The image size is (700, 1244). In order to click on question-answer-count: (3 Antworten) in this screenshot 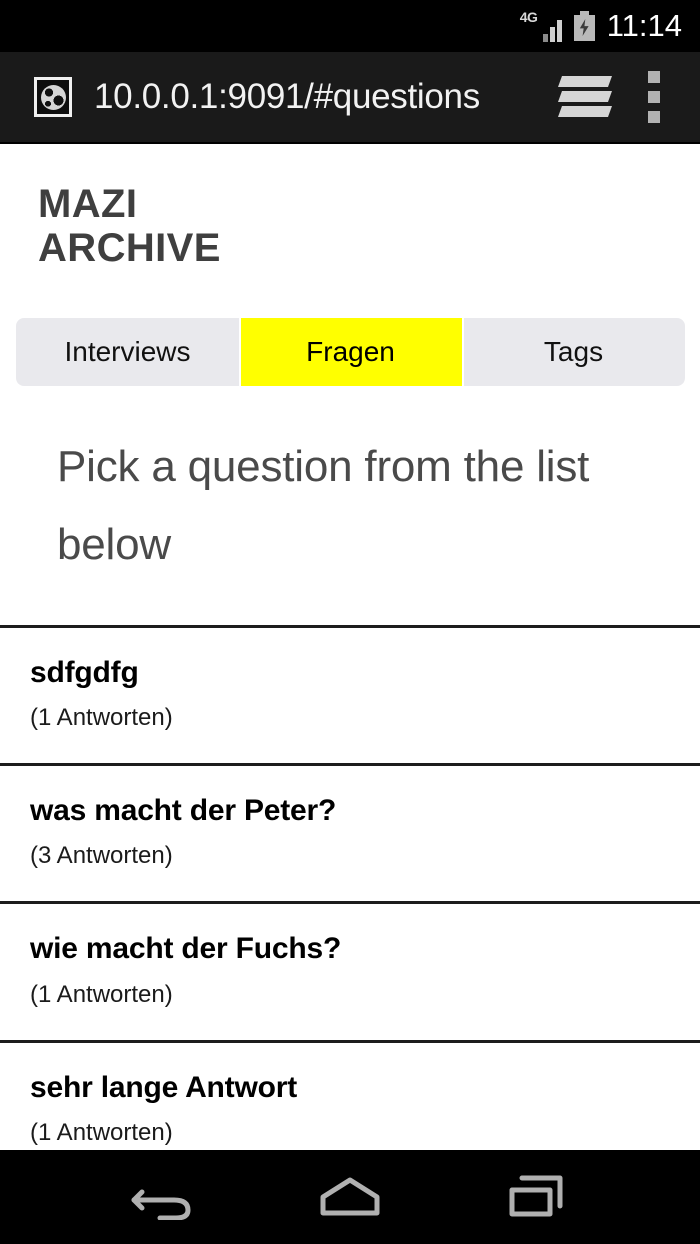, I will do `click(101, 856)`.